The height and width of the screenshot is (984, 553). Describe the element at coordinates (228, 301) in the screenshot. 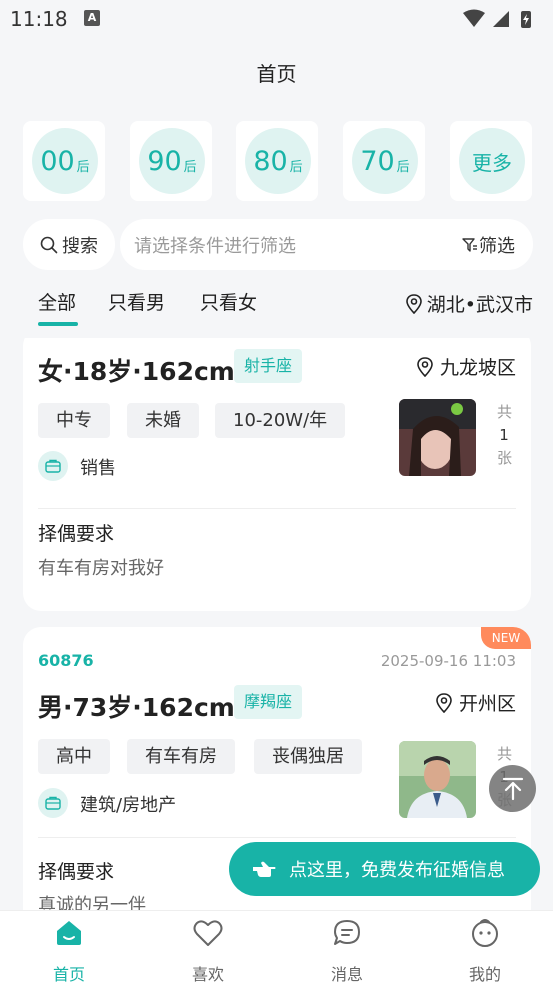

I see `tab-female-only: 只看女` at that location.